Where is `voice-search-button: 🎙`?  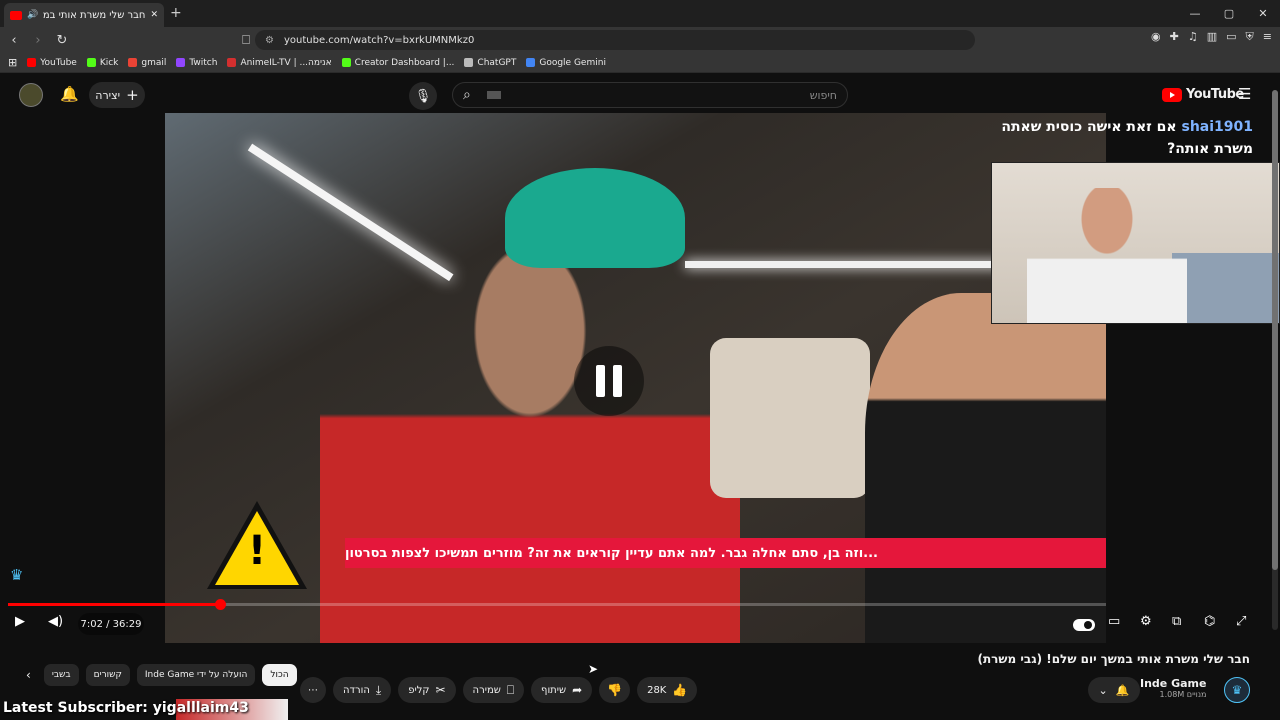 voice-search-button: 🎙 is located at coordinates (423, 96).